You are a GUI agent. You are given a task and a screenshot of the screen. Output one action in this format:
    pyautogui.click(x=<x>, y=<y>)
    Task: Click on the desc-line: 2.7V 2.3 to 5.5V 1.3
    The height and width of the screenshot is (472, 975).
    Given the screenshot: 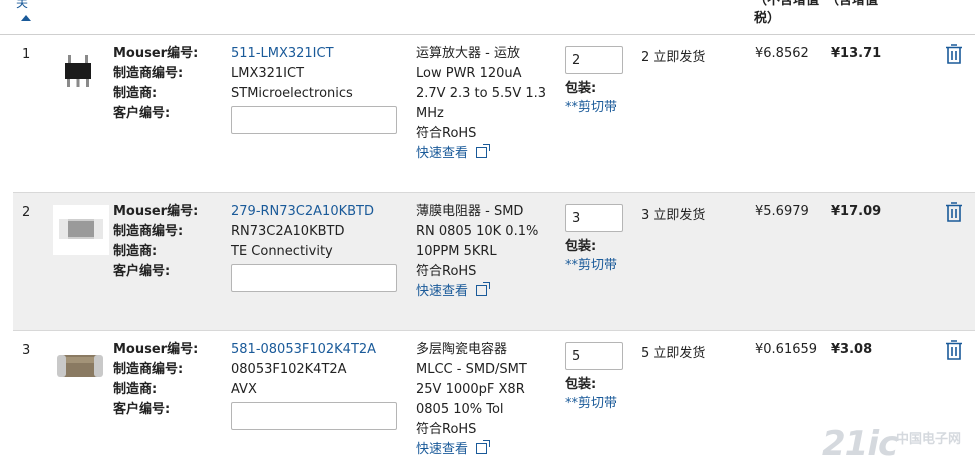 What is the action you would take?
    pyautogui.click(x=481, y=93)
    